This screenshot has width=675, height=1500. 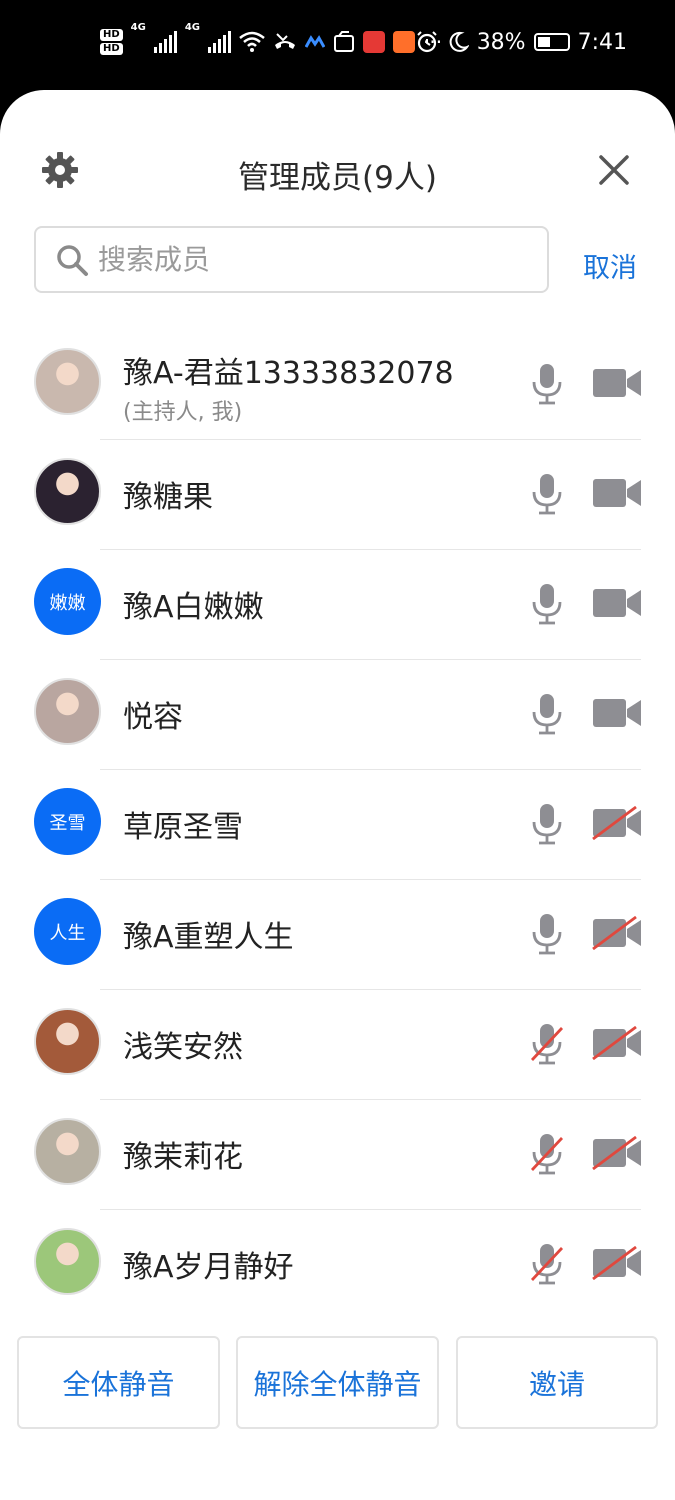 What do you see at coordinates (111, 42) in the screenshot?
I see `hd-icon: HD HD` at bounding box center [111, 42].